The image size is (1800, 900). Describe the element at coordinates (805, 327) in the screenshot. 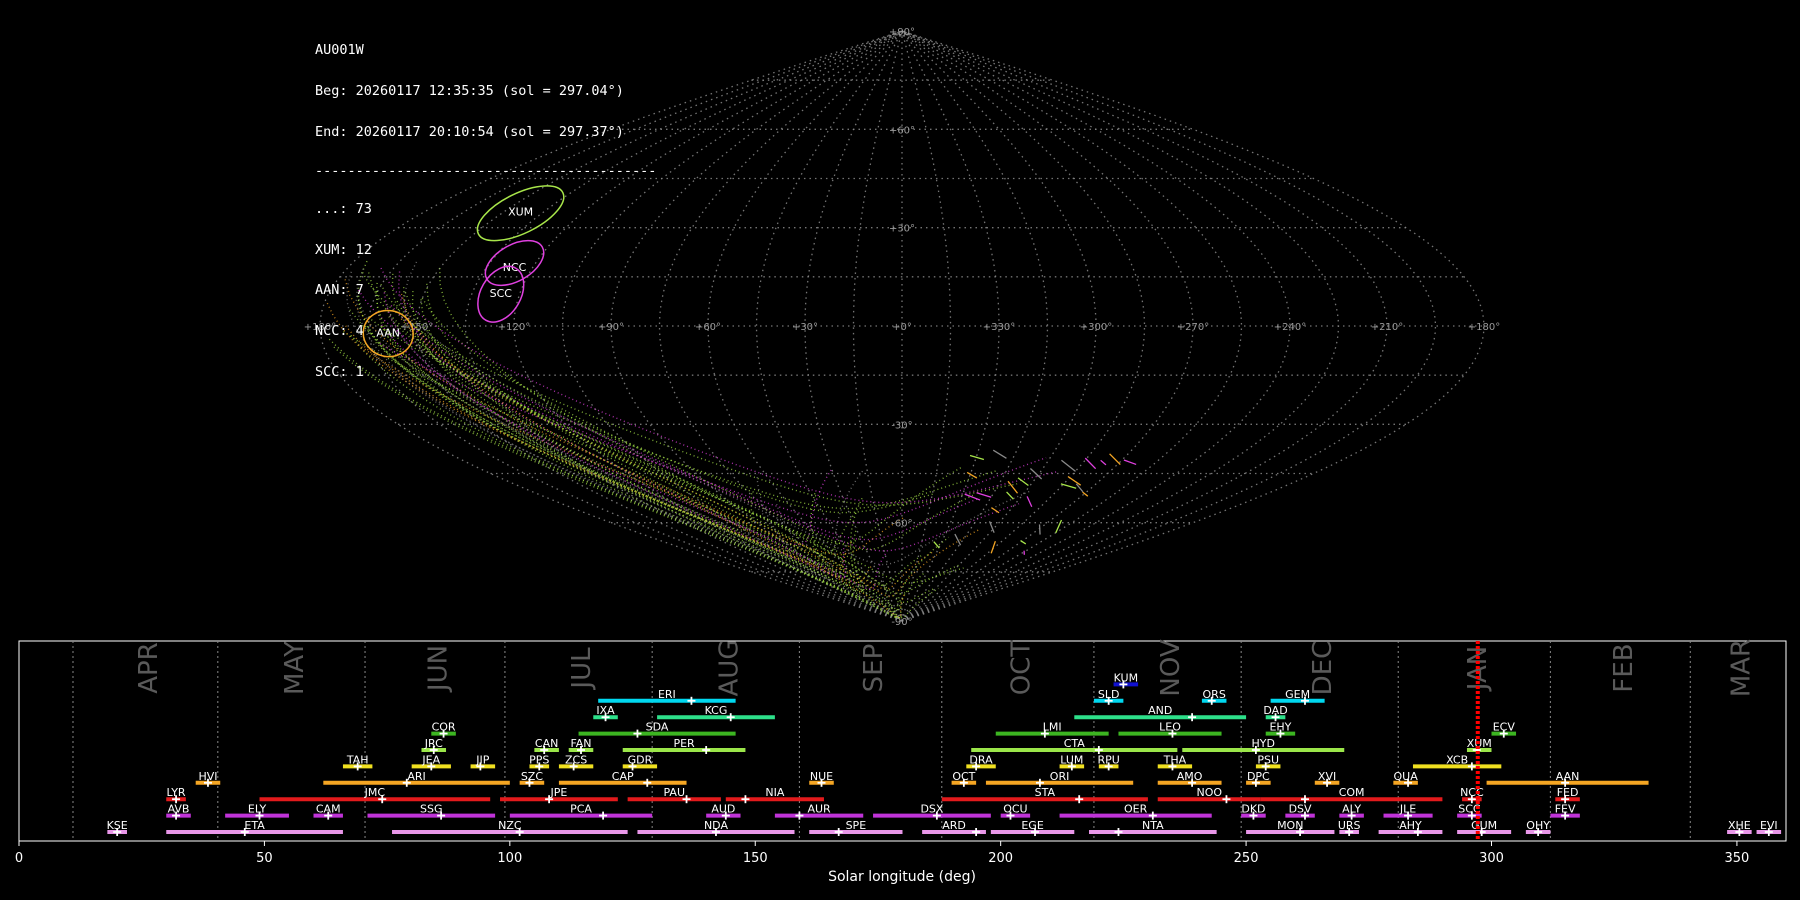

I see `lon-label: +30°` at that location.